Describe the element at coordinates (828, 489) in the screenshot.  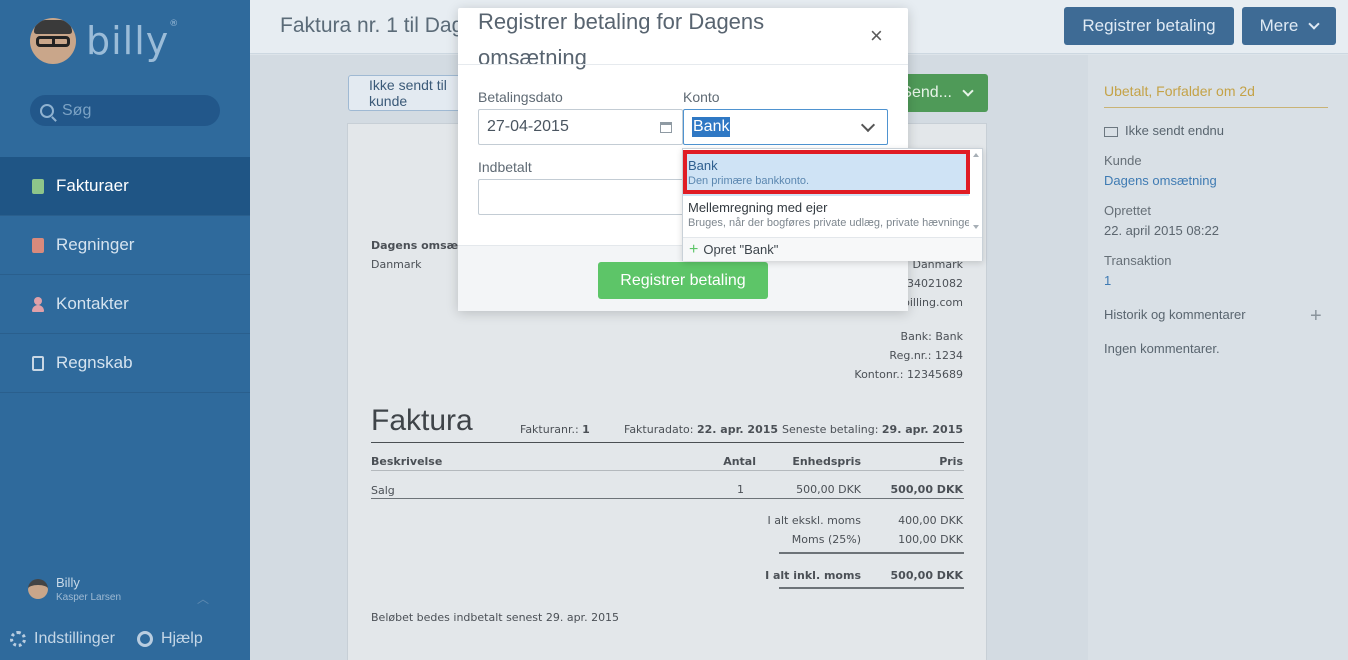
I see `row-unit-price: 500,00 DKK` at that location.